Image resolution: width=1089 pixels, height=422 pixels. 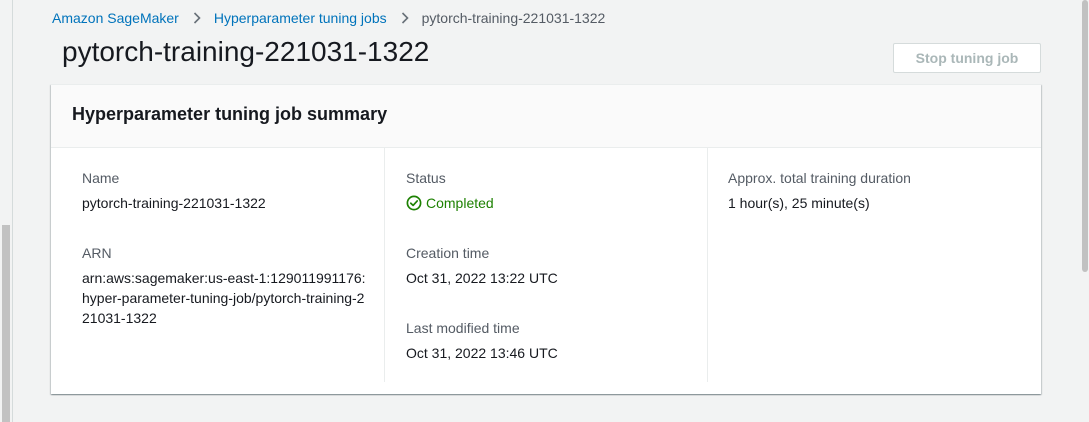 What do you see at coordinates (482, 278) in the screenshot?
I see `creation-time-value: Oct 31, 2022 13:22 UTC` at bounding box center [482, 278].